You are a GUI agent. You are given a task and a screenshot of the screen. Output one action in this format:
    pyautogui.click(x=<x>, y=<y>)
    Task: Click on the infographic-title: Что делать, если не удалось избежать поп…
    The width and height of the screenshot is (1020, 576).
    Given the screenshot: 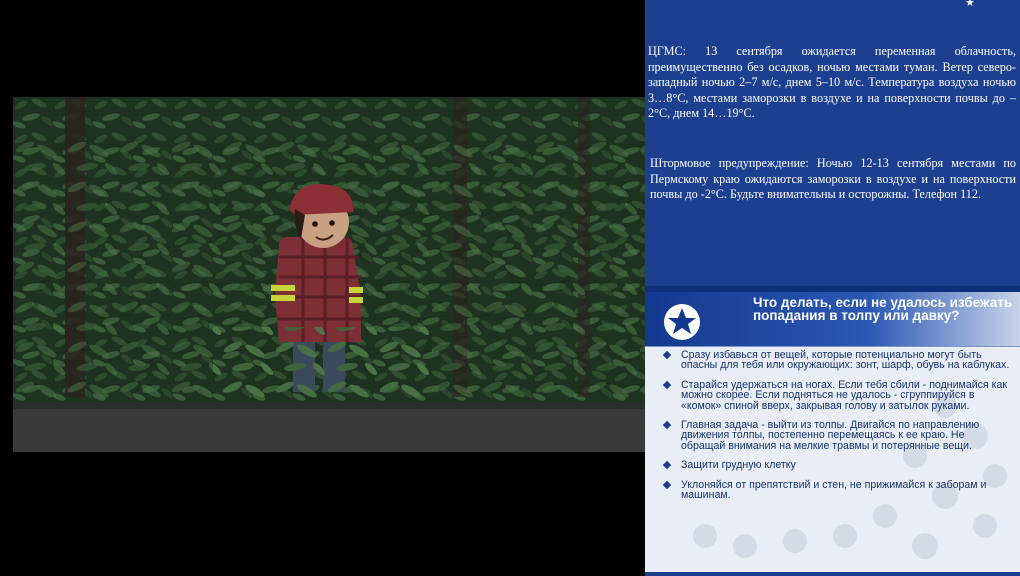 What is the action you would take?
    pyautogui.click(x=883, y=309)
    